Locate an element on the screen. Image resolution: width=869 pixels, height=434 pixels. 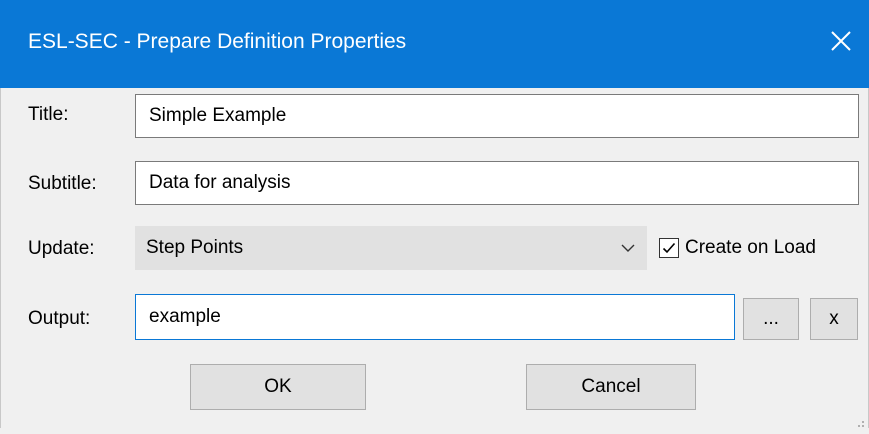
resize-grip-icon is located at coordinates (859, 419).